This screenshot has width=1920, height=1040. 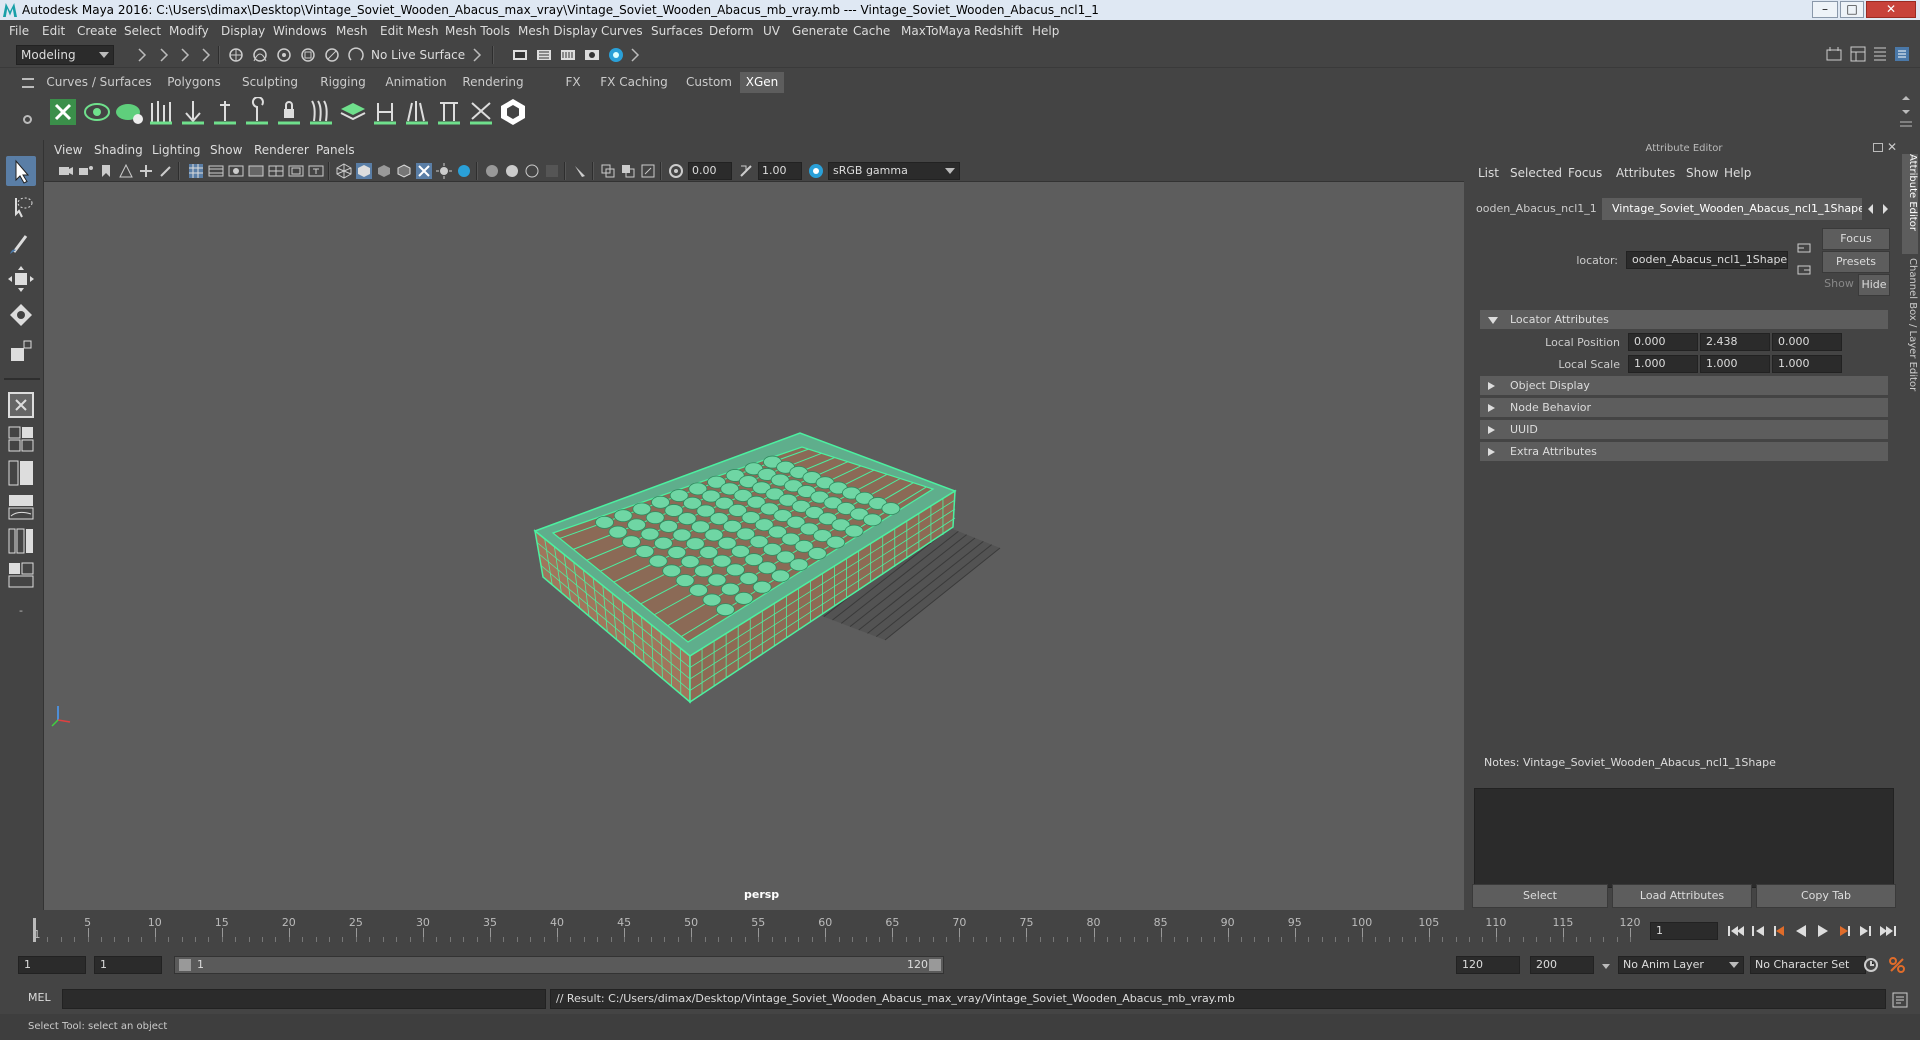 I want to click on go-to-input-icon, so click(x=1804, y=248).